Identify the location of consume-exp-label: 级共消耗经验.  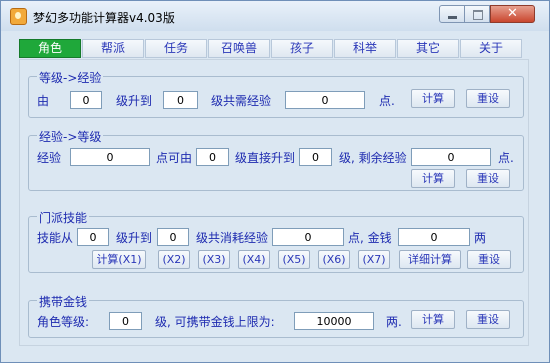
(232, 238).